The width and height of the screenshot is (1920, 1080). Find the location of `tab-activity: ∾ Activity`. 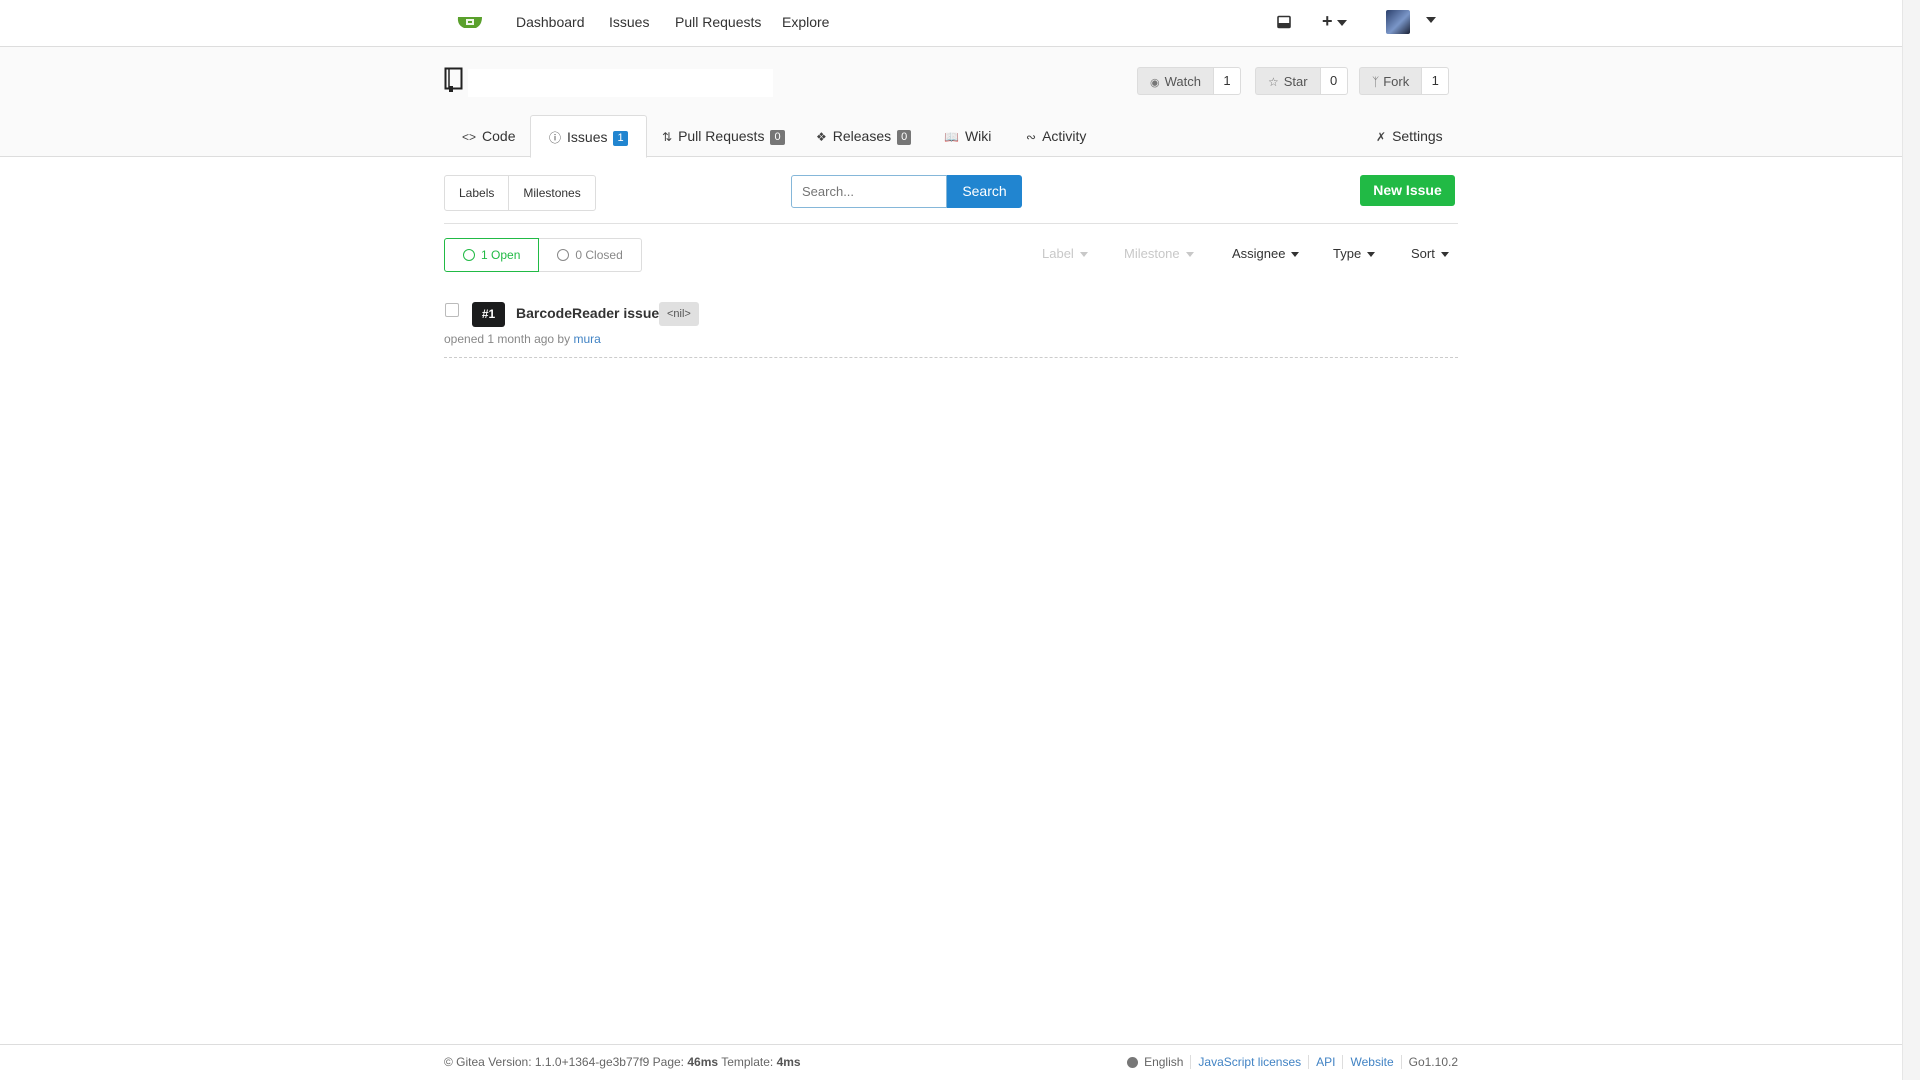

tab-activity: ∾ Activity is located at coordinates (1056, 136).